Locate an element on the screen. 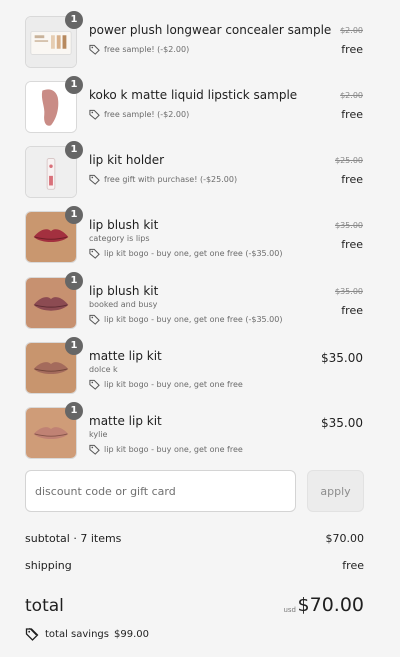 This screenshot has height=657, width=400. discount-form: apply is located at coordinates (194, 491).